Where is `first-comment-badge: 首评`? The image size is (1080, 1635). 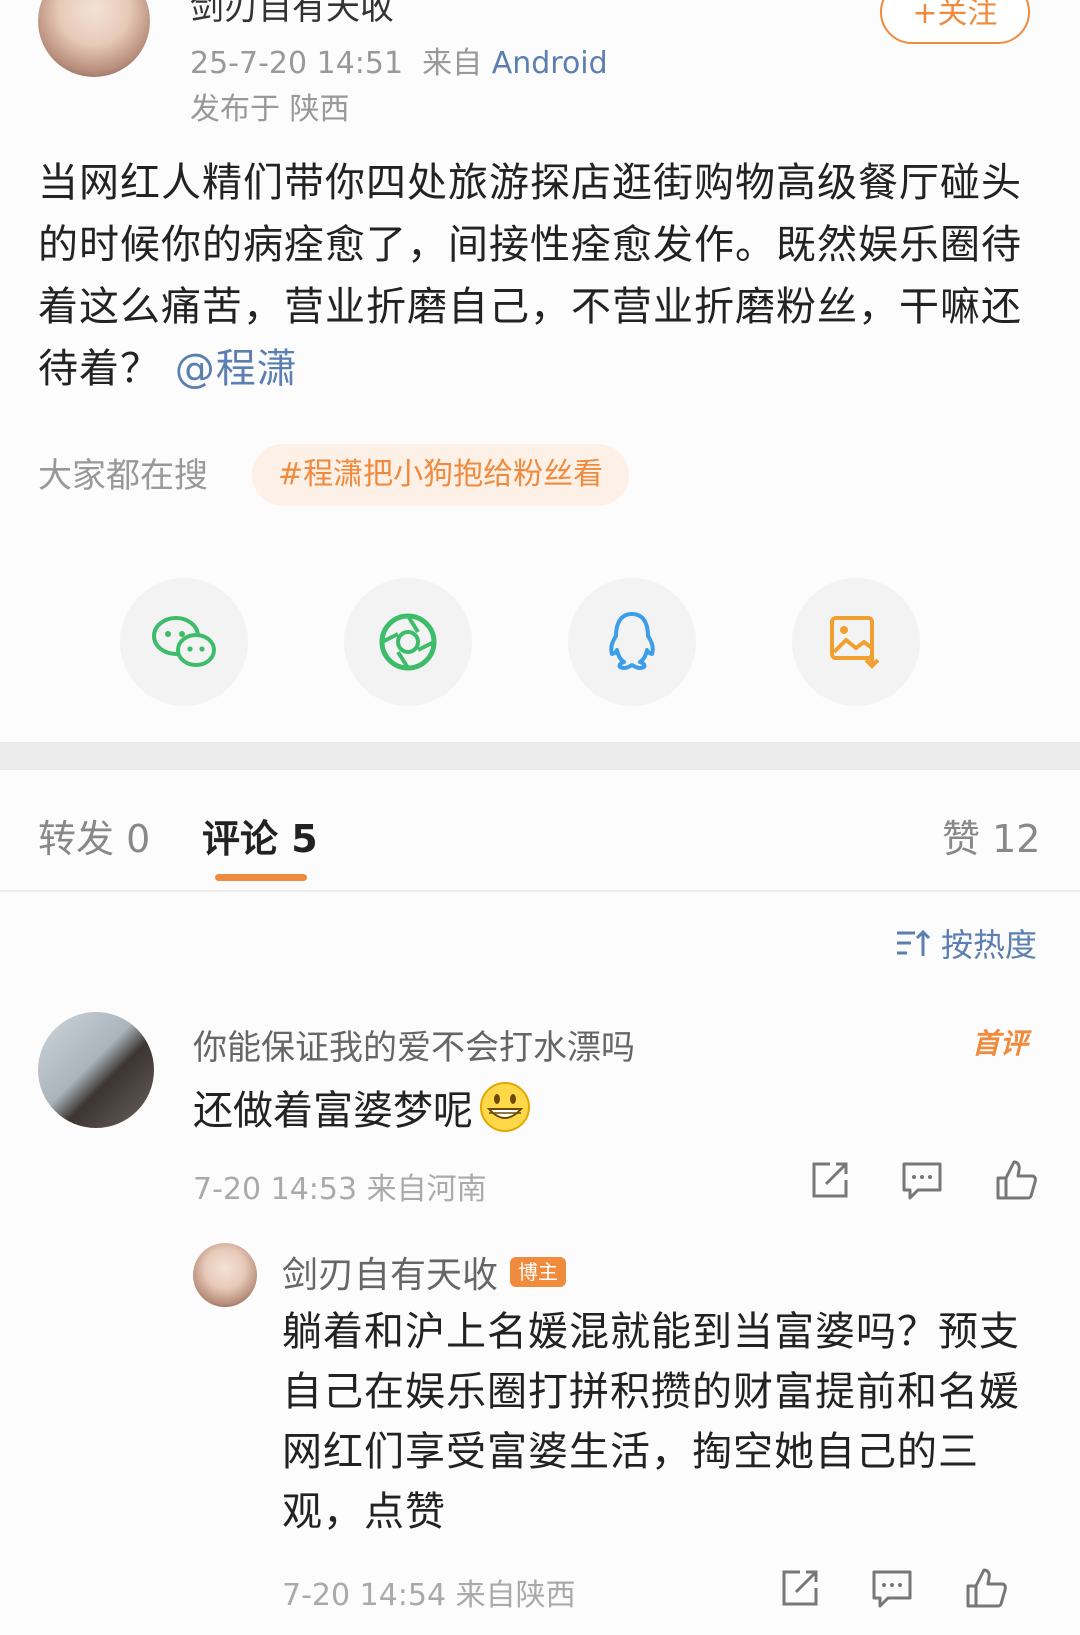 first-comment-badge: 首评 is located at coordinates (1000, 1043).